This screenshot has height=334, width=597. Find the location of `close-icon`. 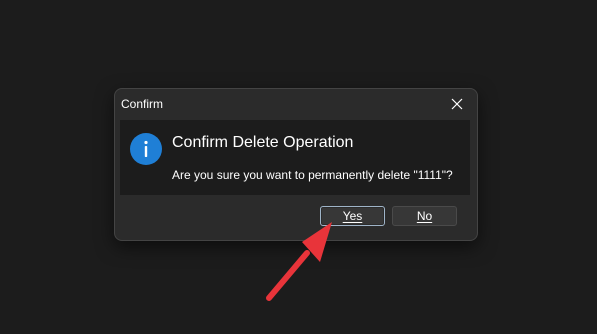

close-icon is located at coordinates (457, 104).